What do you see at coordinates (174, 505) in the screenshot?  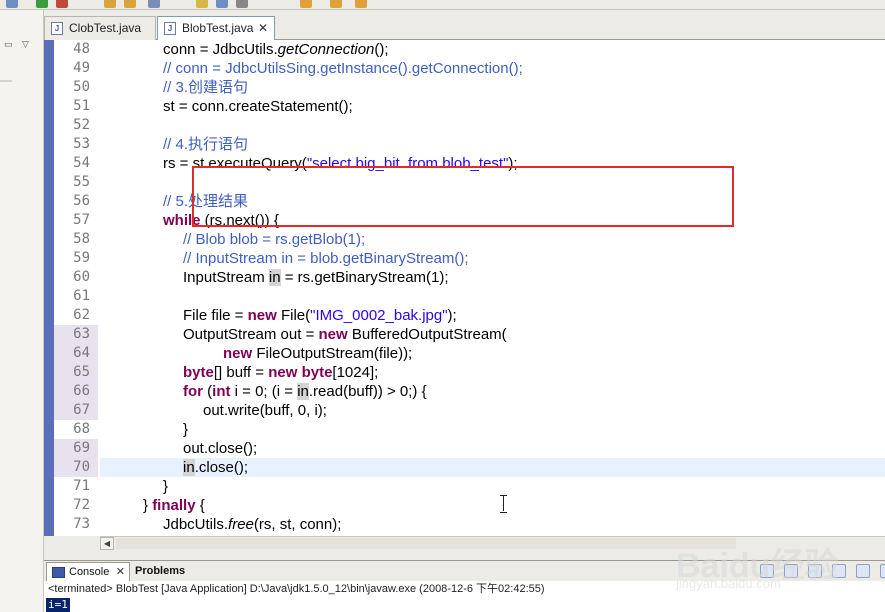 I see `code-token: finally` at bounding box center [174, 505].